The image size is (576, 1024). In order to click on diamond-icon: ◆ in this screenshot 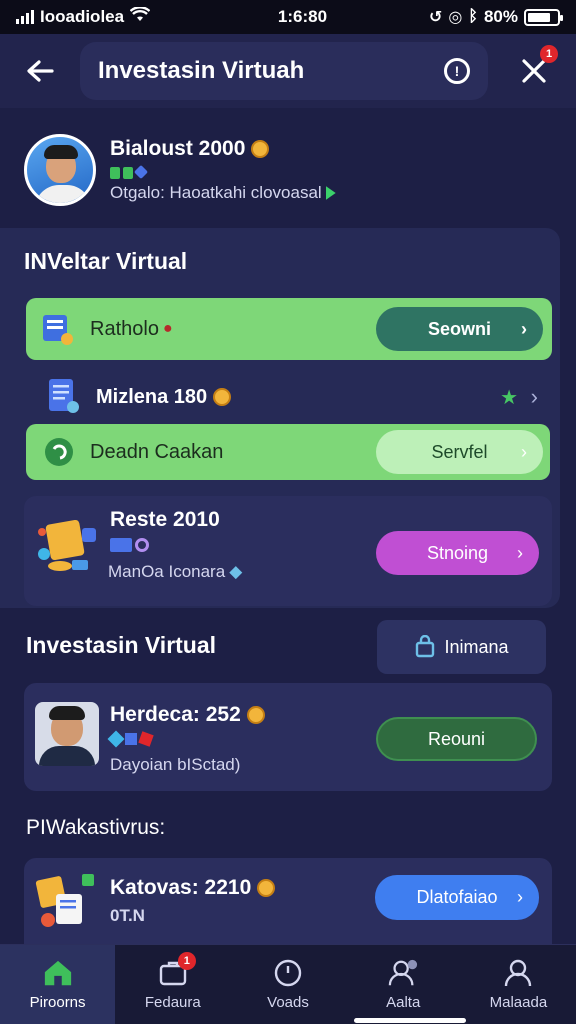, I will do `click(236, 571)`.